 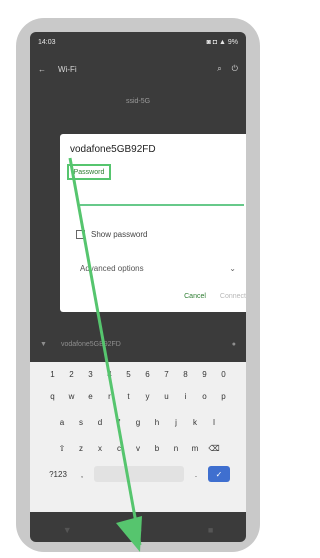 I want to click on status-icons: ◙ ◘ ▲ 9%, so click(x=222, y=42).